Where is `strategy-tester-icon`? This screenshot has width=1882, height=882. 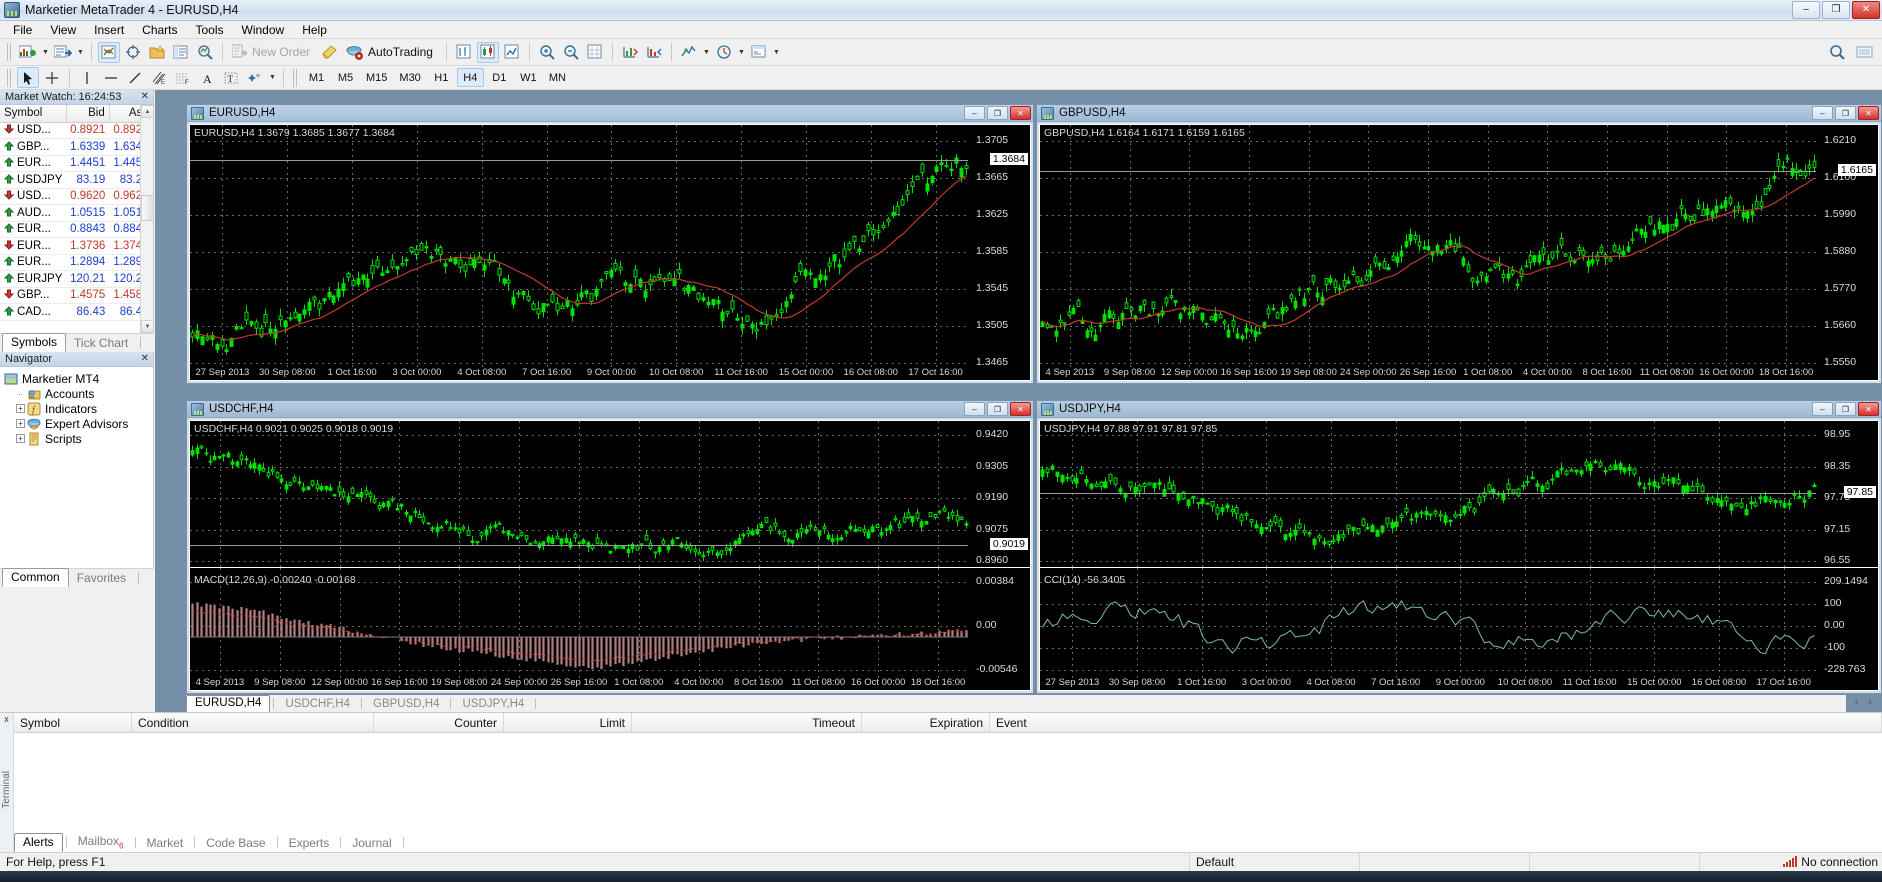 strategy-tester-icon is located at coordinates (205, 52).